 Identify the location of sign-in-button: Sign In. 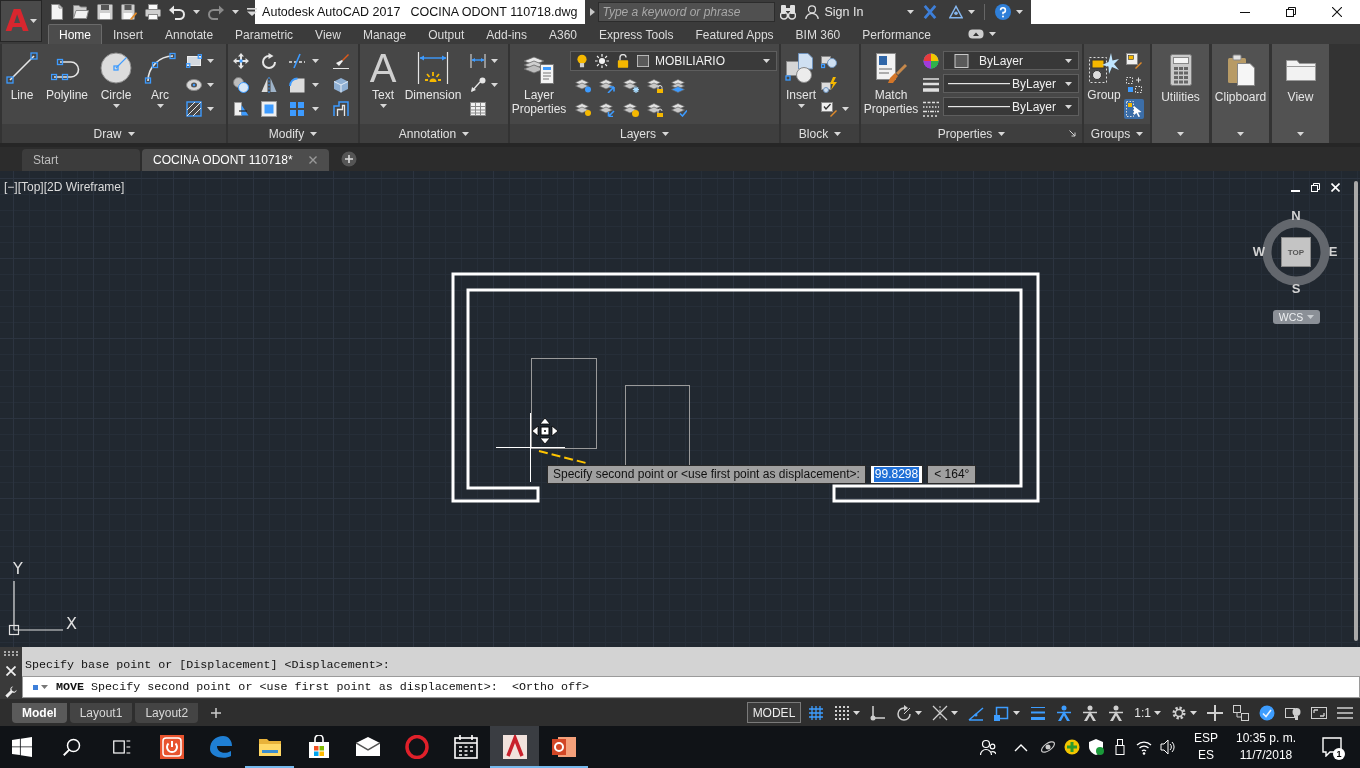
(844, 12).